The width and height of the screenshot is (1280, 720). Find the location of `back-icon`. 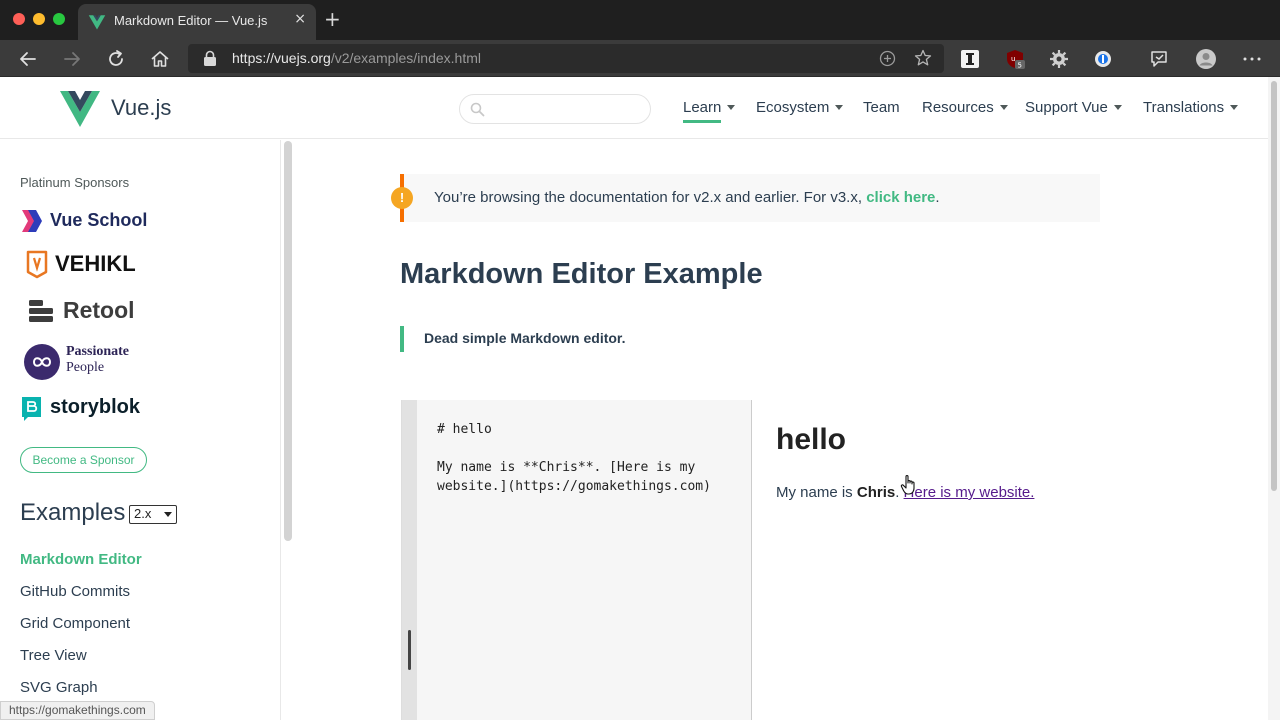

back-icon is located at coordinates (28, 59).